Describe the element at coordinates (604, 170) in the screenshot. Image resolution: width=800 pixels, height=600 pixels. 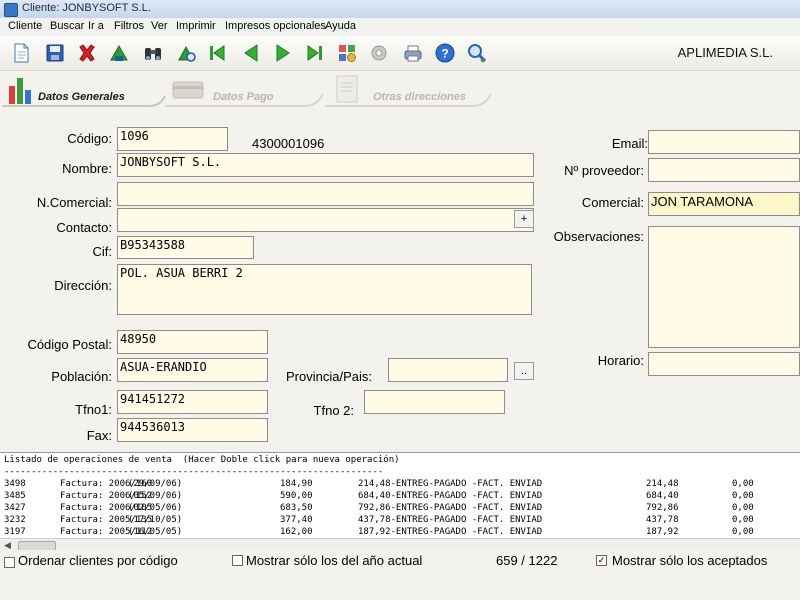
I see `nproveedor-label: Nº proveedor:` at that location.